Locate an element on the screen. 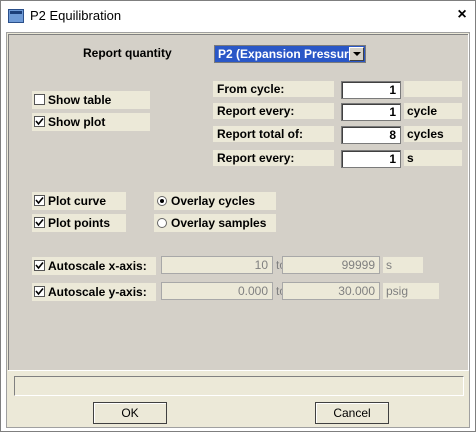 The height and width of the screenshot is (432, 476). report-every-cycle-input: 1 is located at coordinates (371, 112).